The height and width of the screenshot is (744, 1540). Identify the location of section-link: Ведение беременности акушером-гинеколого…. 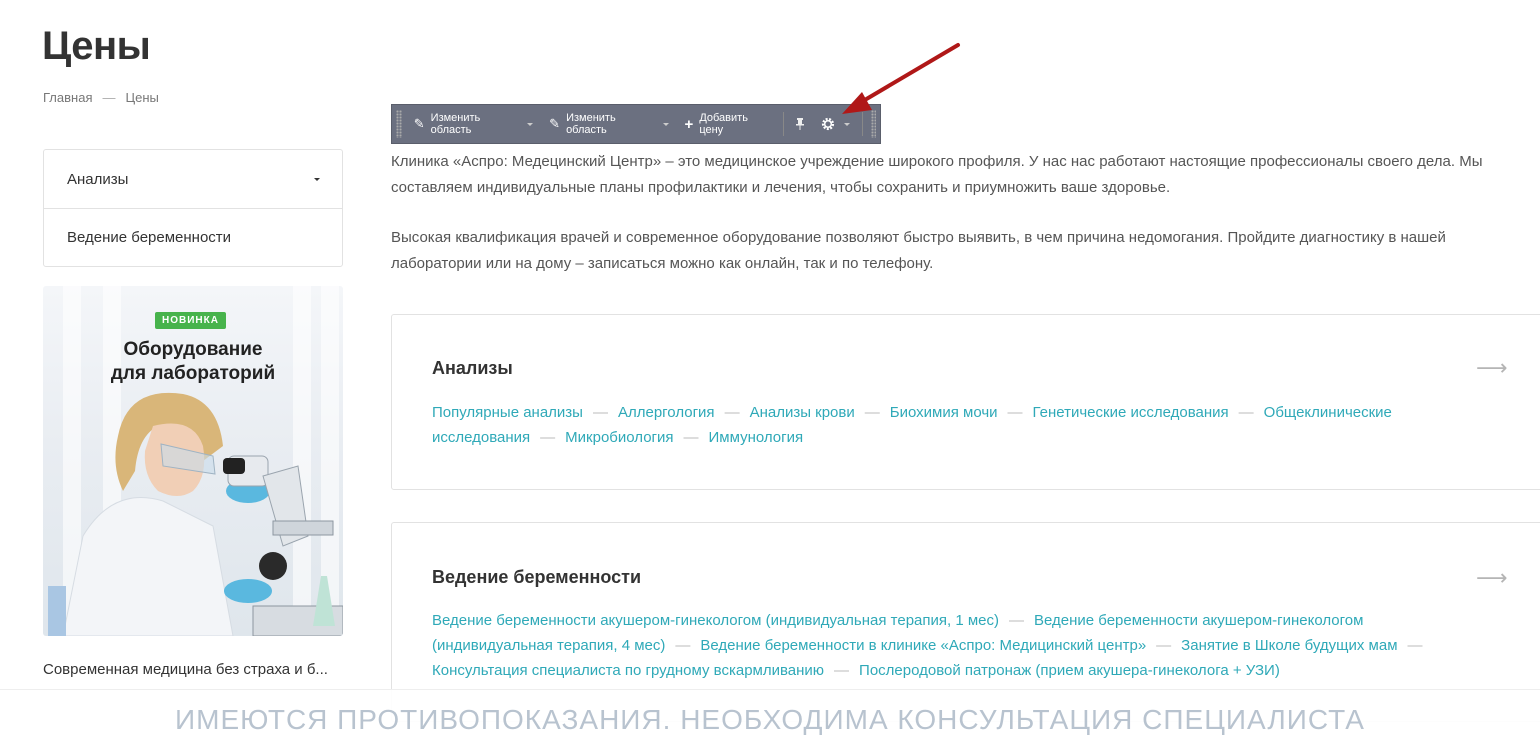
(715, 620).